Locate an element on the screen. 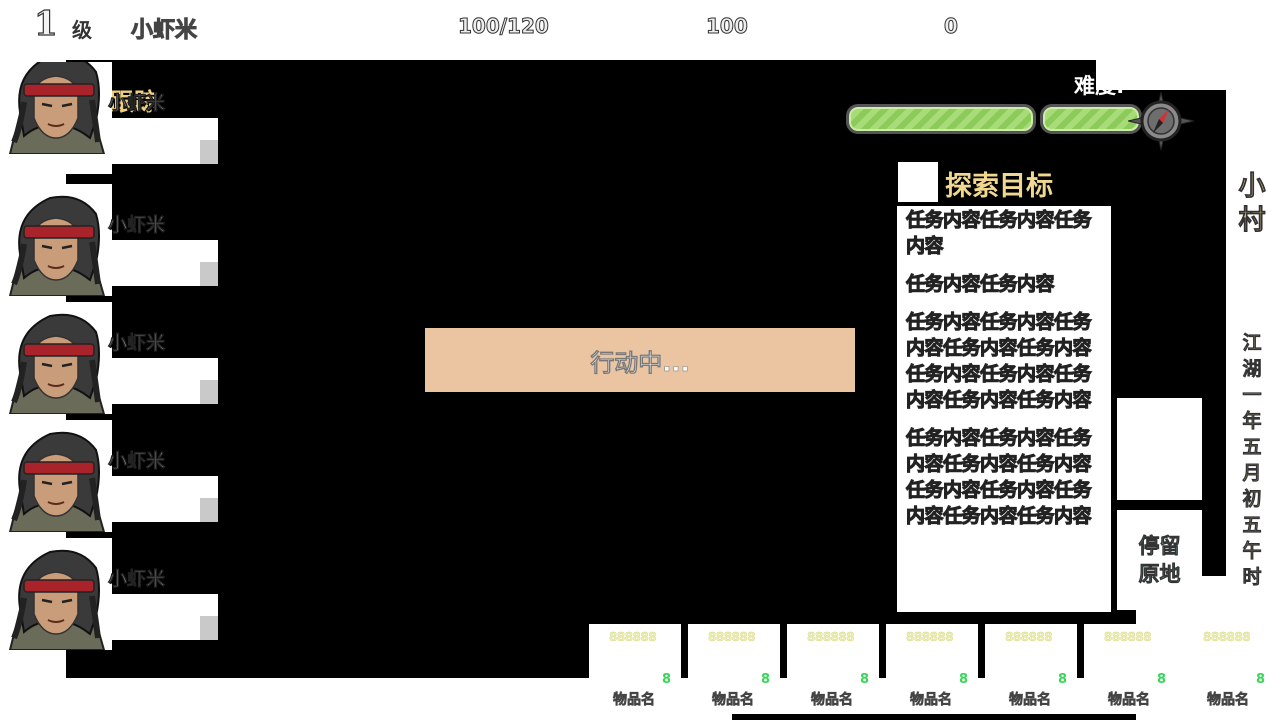  game-date: 江湖一年五月初五午时 is located at coordinates (1252, 460).